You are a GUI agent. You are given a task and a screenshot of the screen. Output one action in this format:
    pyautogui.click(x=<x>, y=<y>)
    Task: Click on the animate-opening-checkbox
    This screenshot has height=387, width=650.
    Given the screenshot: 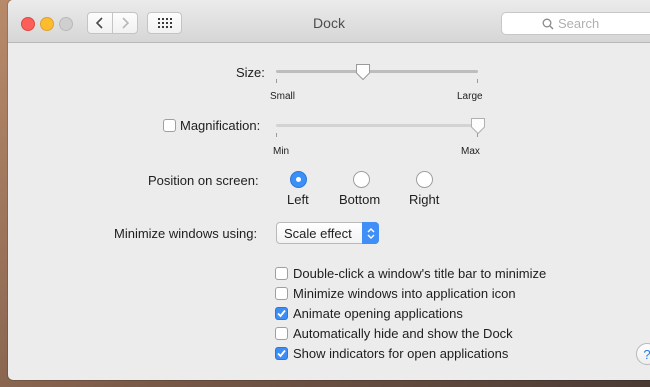 What is the action you would take?
    pyautogui.click(x=281, y=313)
    